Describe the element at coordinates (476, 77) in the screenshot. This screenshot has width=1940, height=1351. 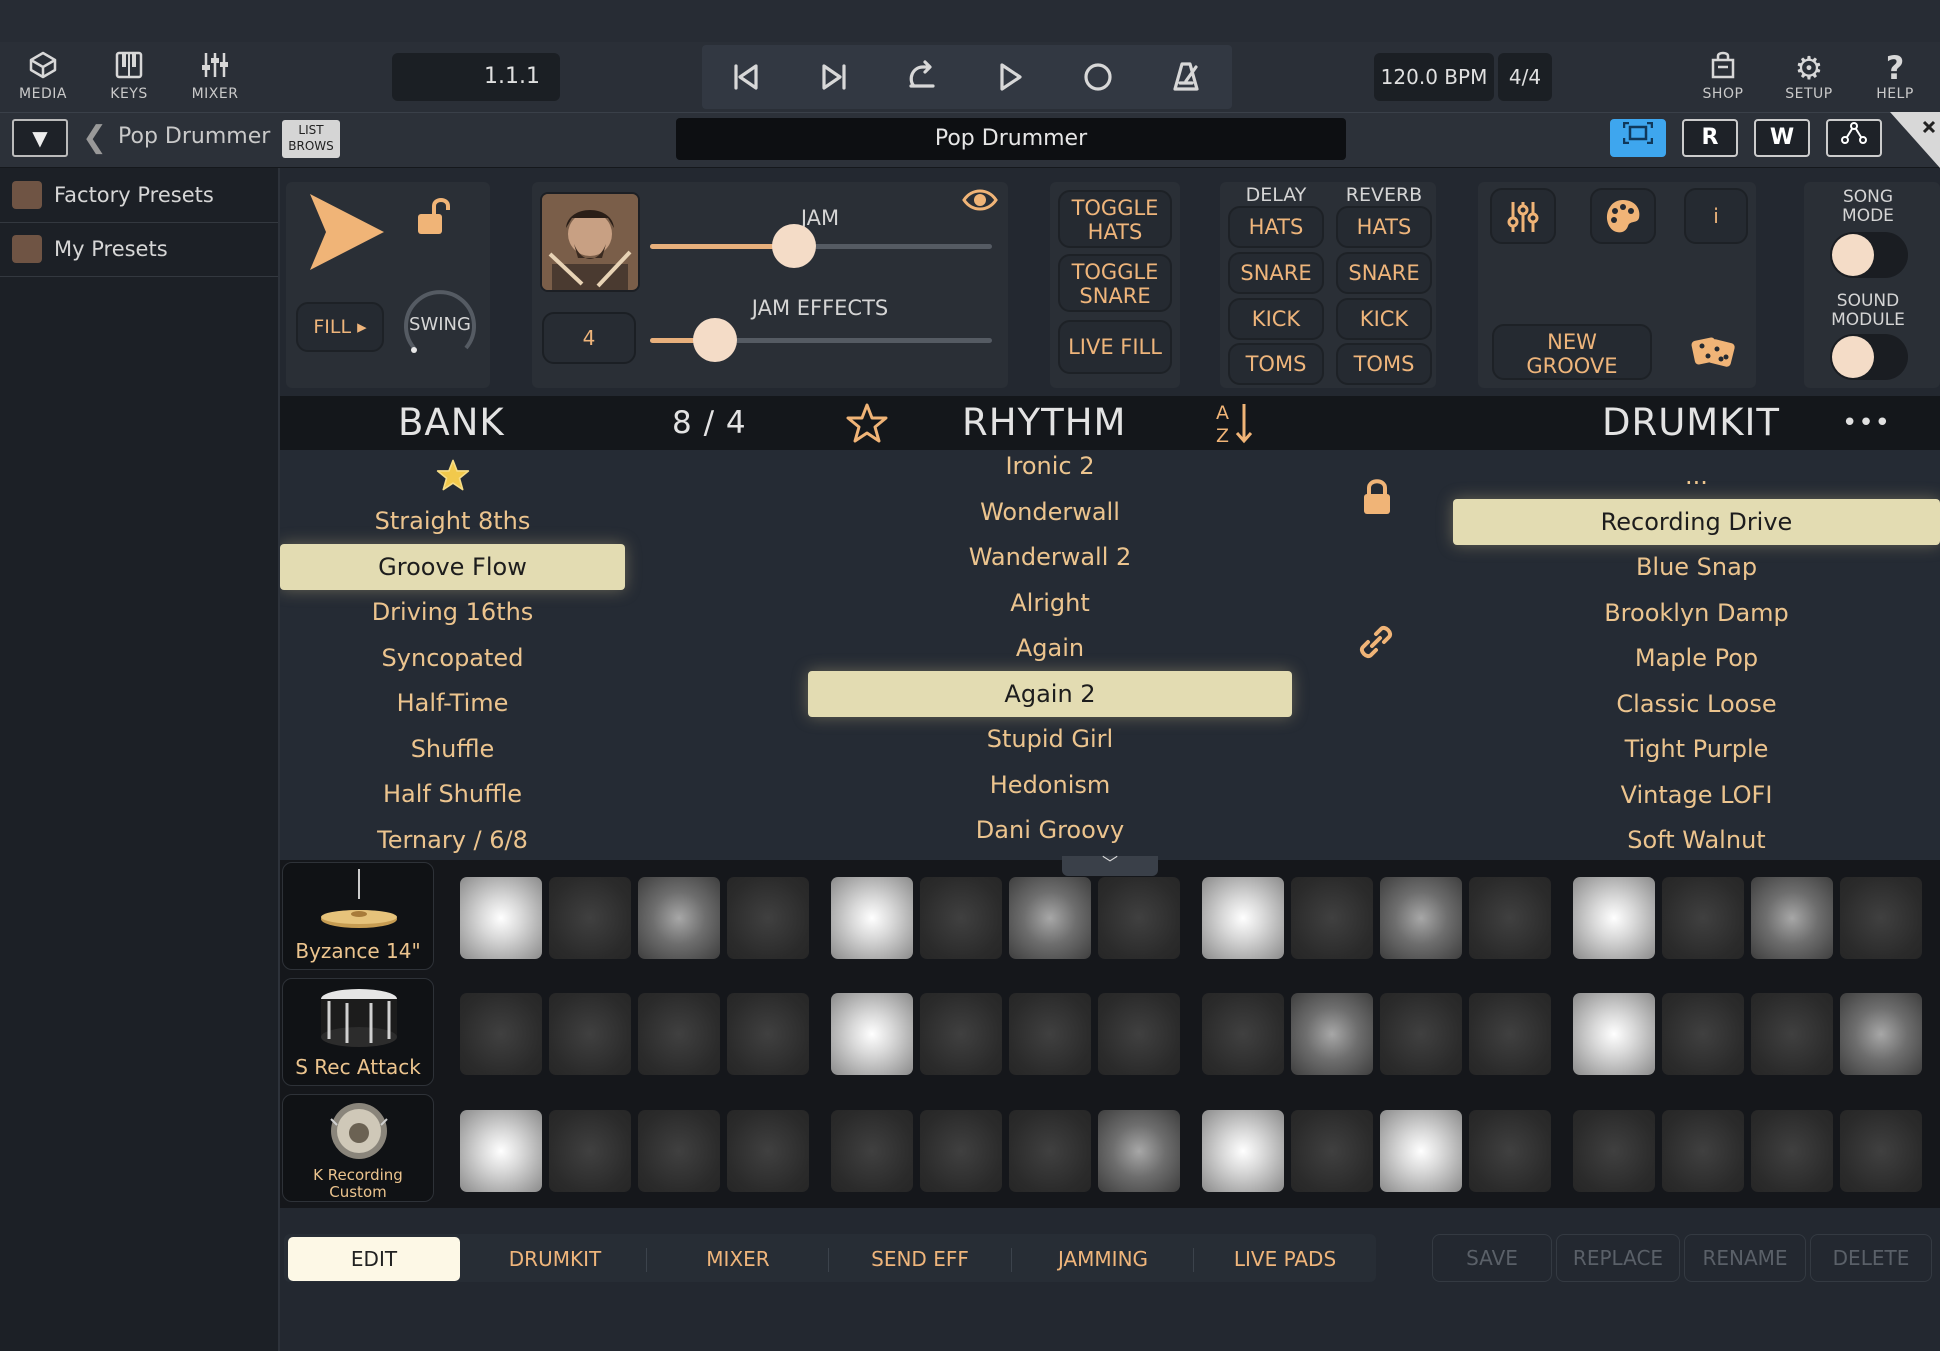
I see `song-position-display: 1.1.1` at that location.